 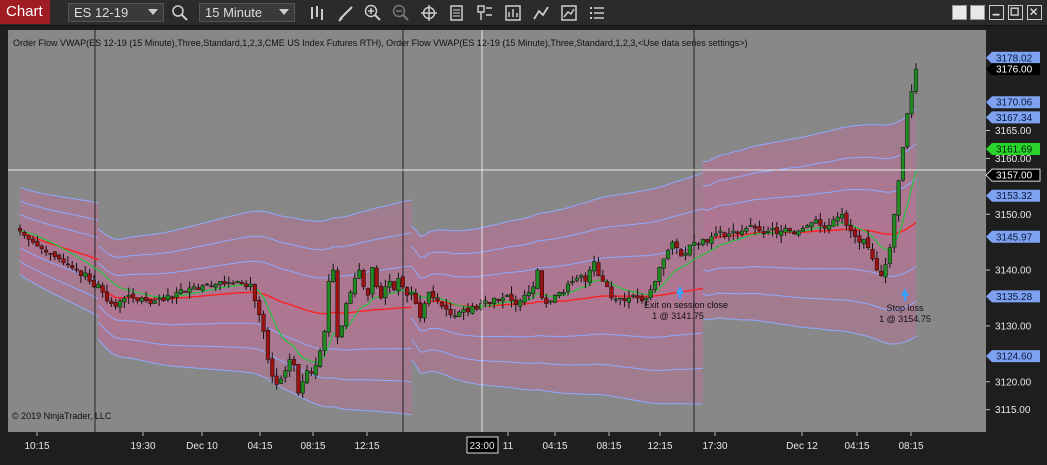 I want to click on price-label-text: 3167.34, so click(x=1014, y=118).